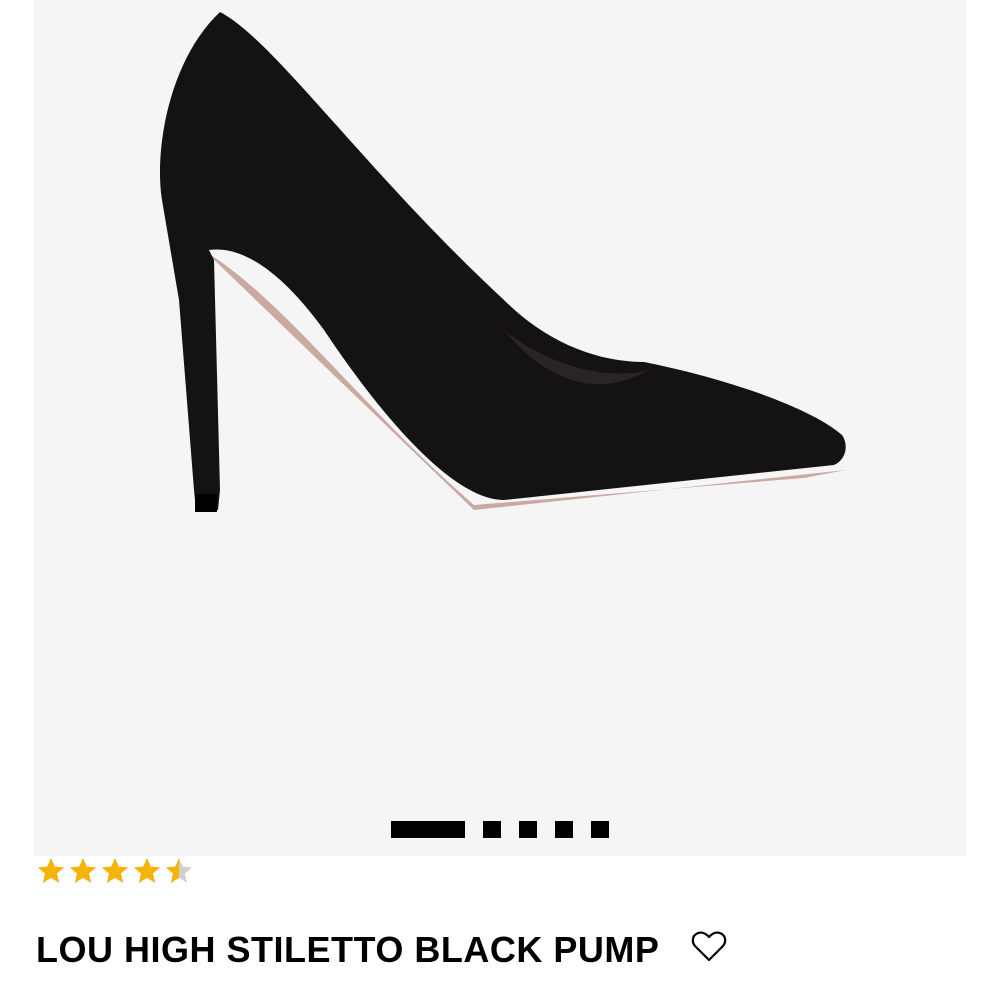 Image resolution: width=1000 pixels, height=1000 pixels. I want to click on star-rating, so click(115, 871).